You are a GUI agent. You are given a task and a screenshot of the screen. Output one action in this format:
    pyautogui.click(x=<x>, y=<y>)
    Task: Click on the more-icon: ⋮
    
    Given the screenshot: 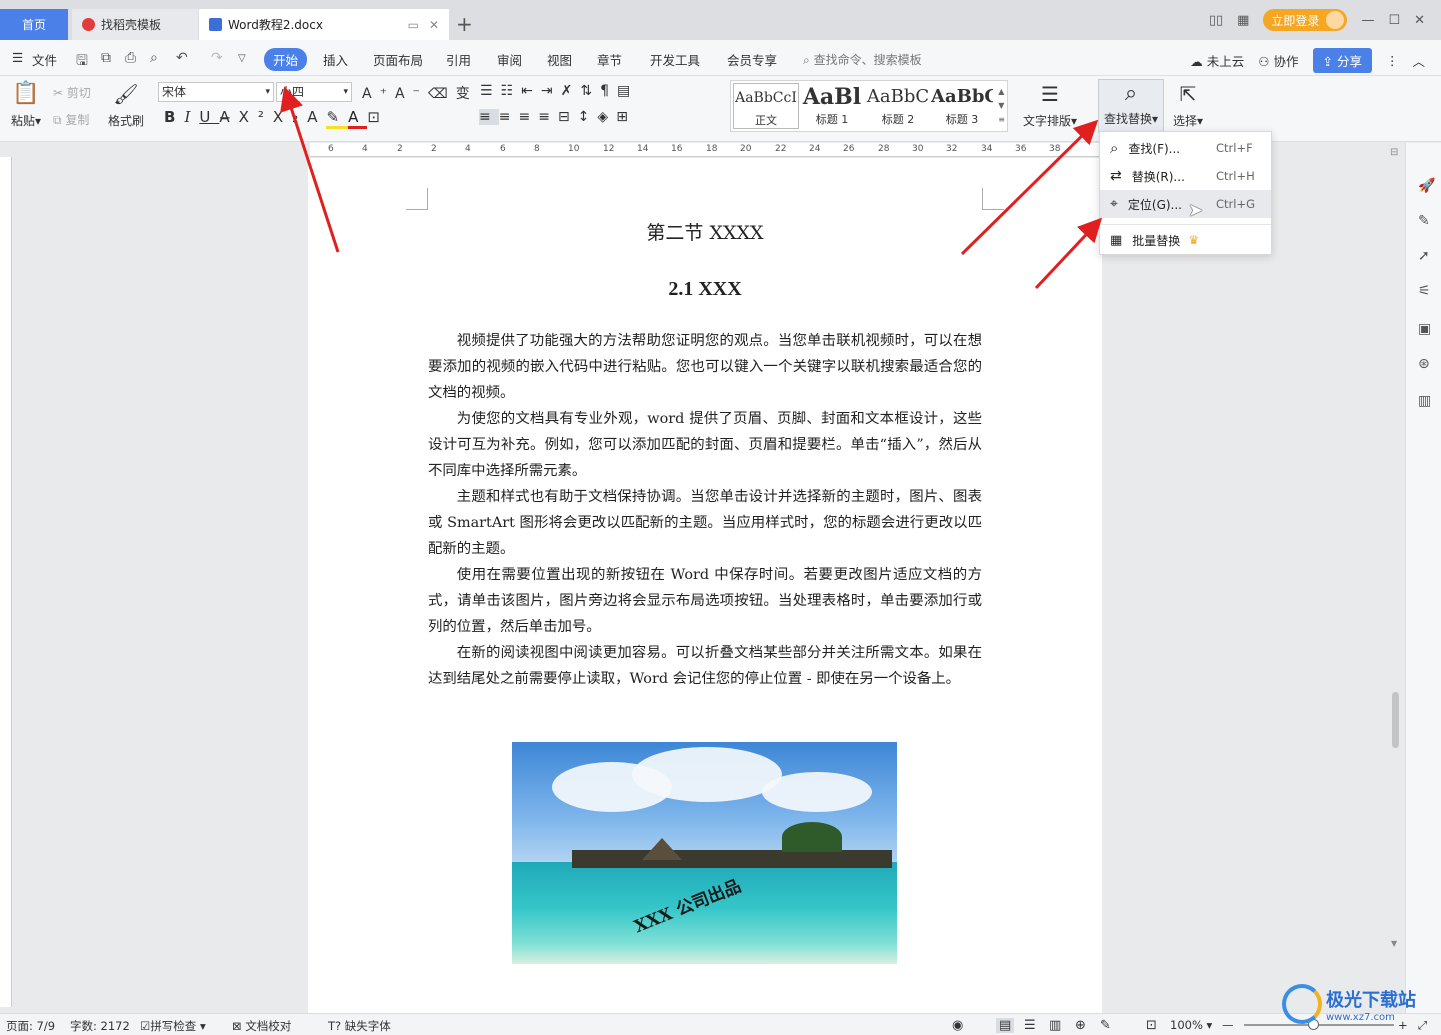 What is the action you would take?
    pyautogui.click(x=1392, y=60)
    